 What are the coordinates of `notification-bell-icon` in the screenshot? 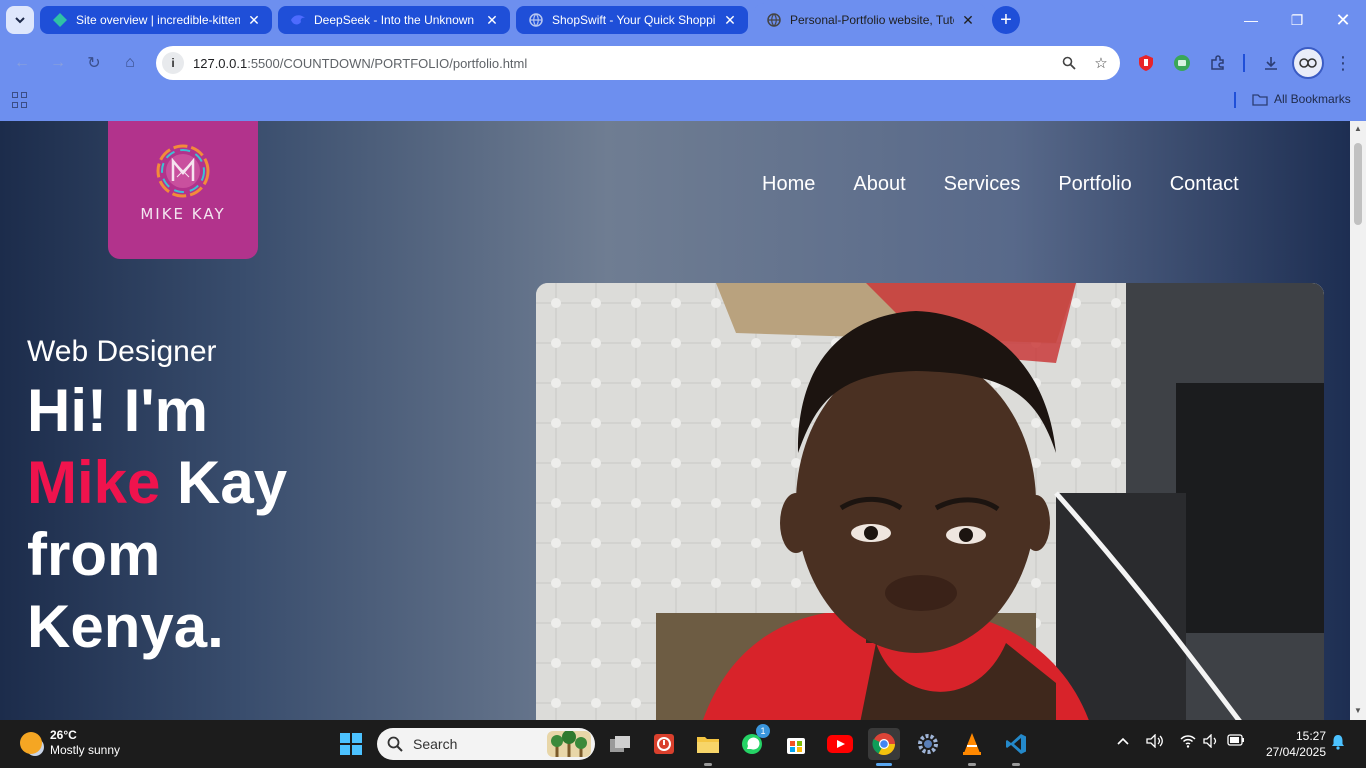 It's located at (1338, 743).